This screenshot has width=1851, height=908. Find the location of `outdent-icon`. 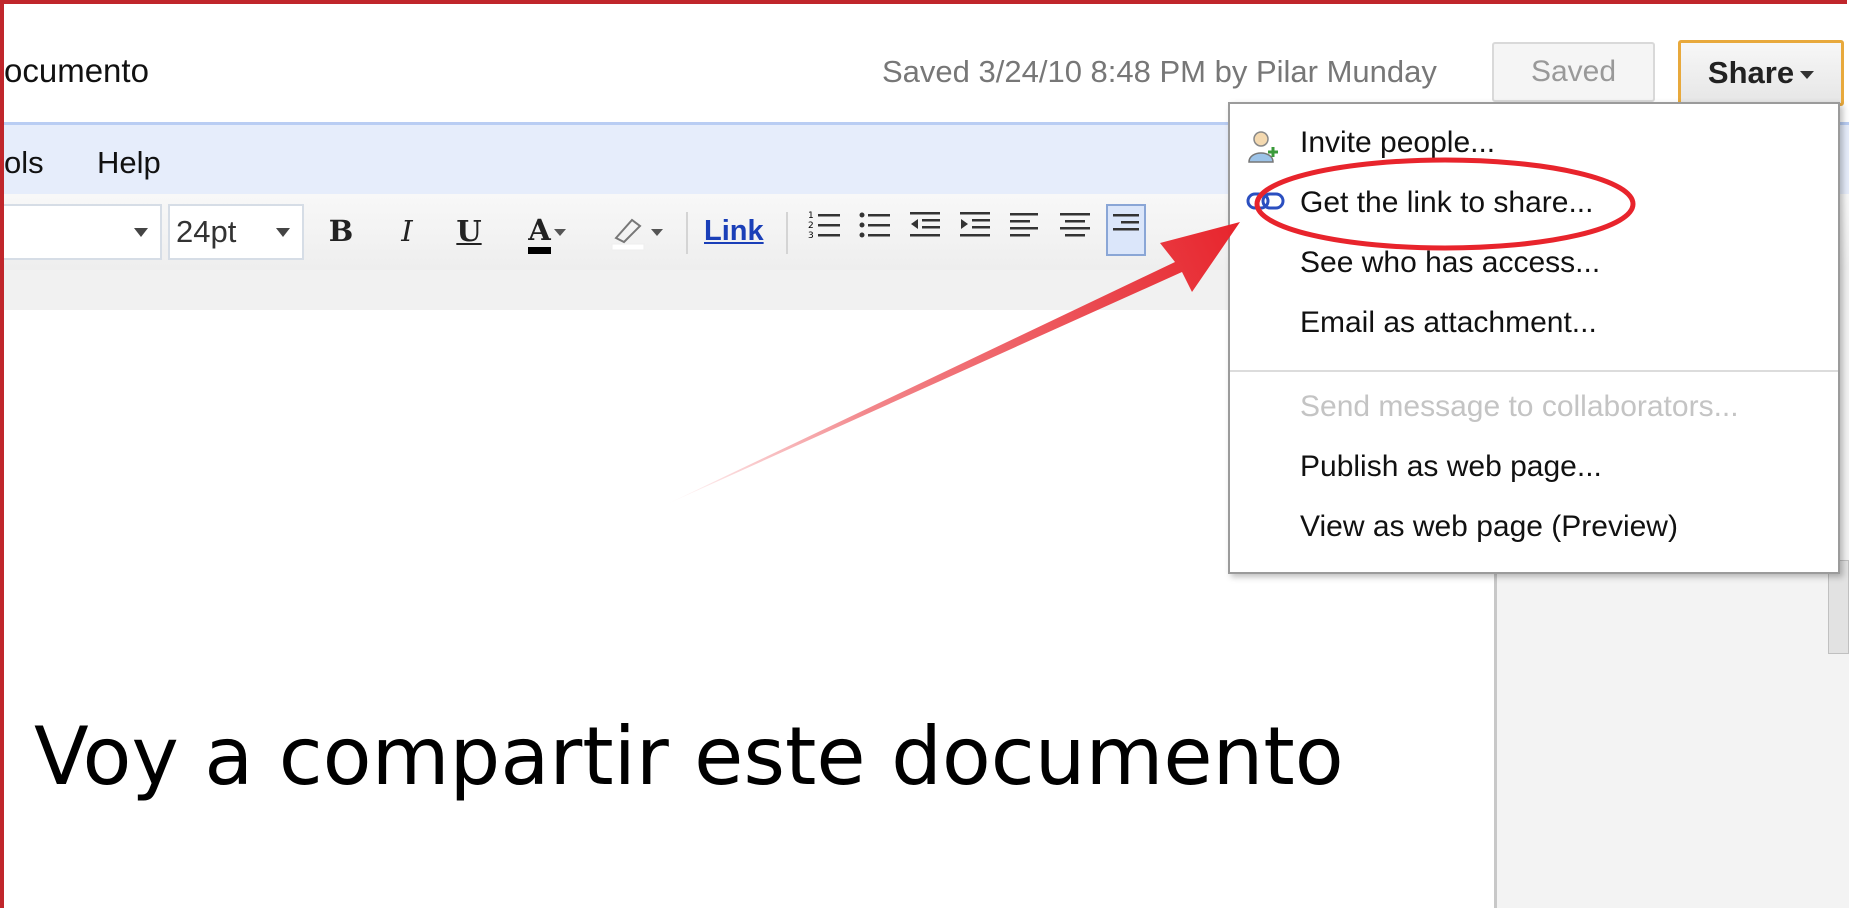

outdent-icon is located at coordinates (925, 224).